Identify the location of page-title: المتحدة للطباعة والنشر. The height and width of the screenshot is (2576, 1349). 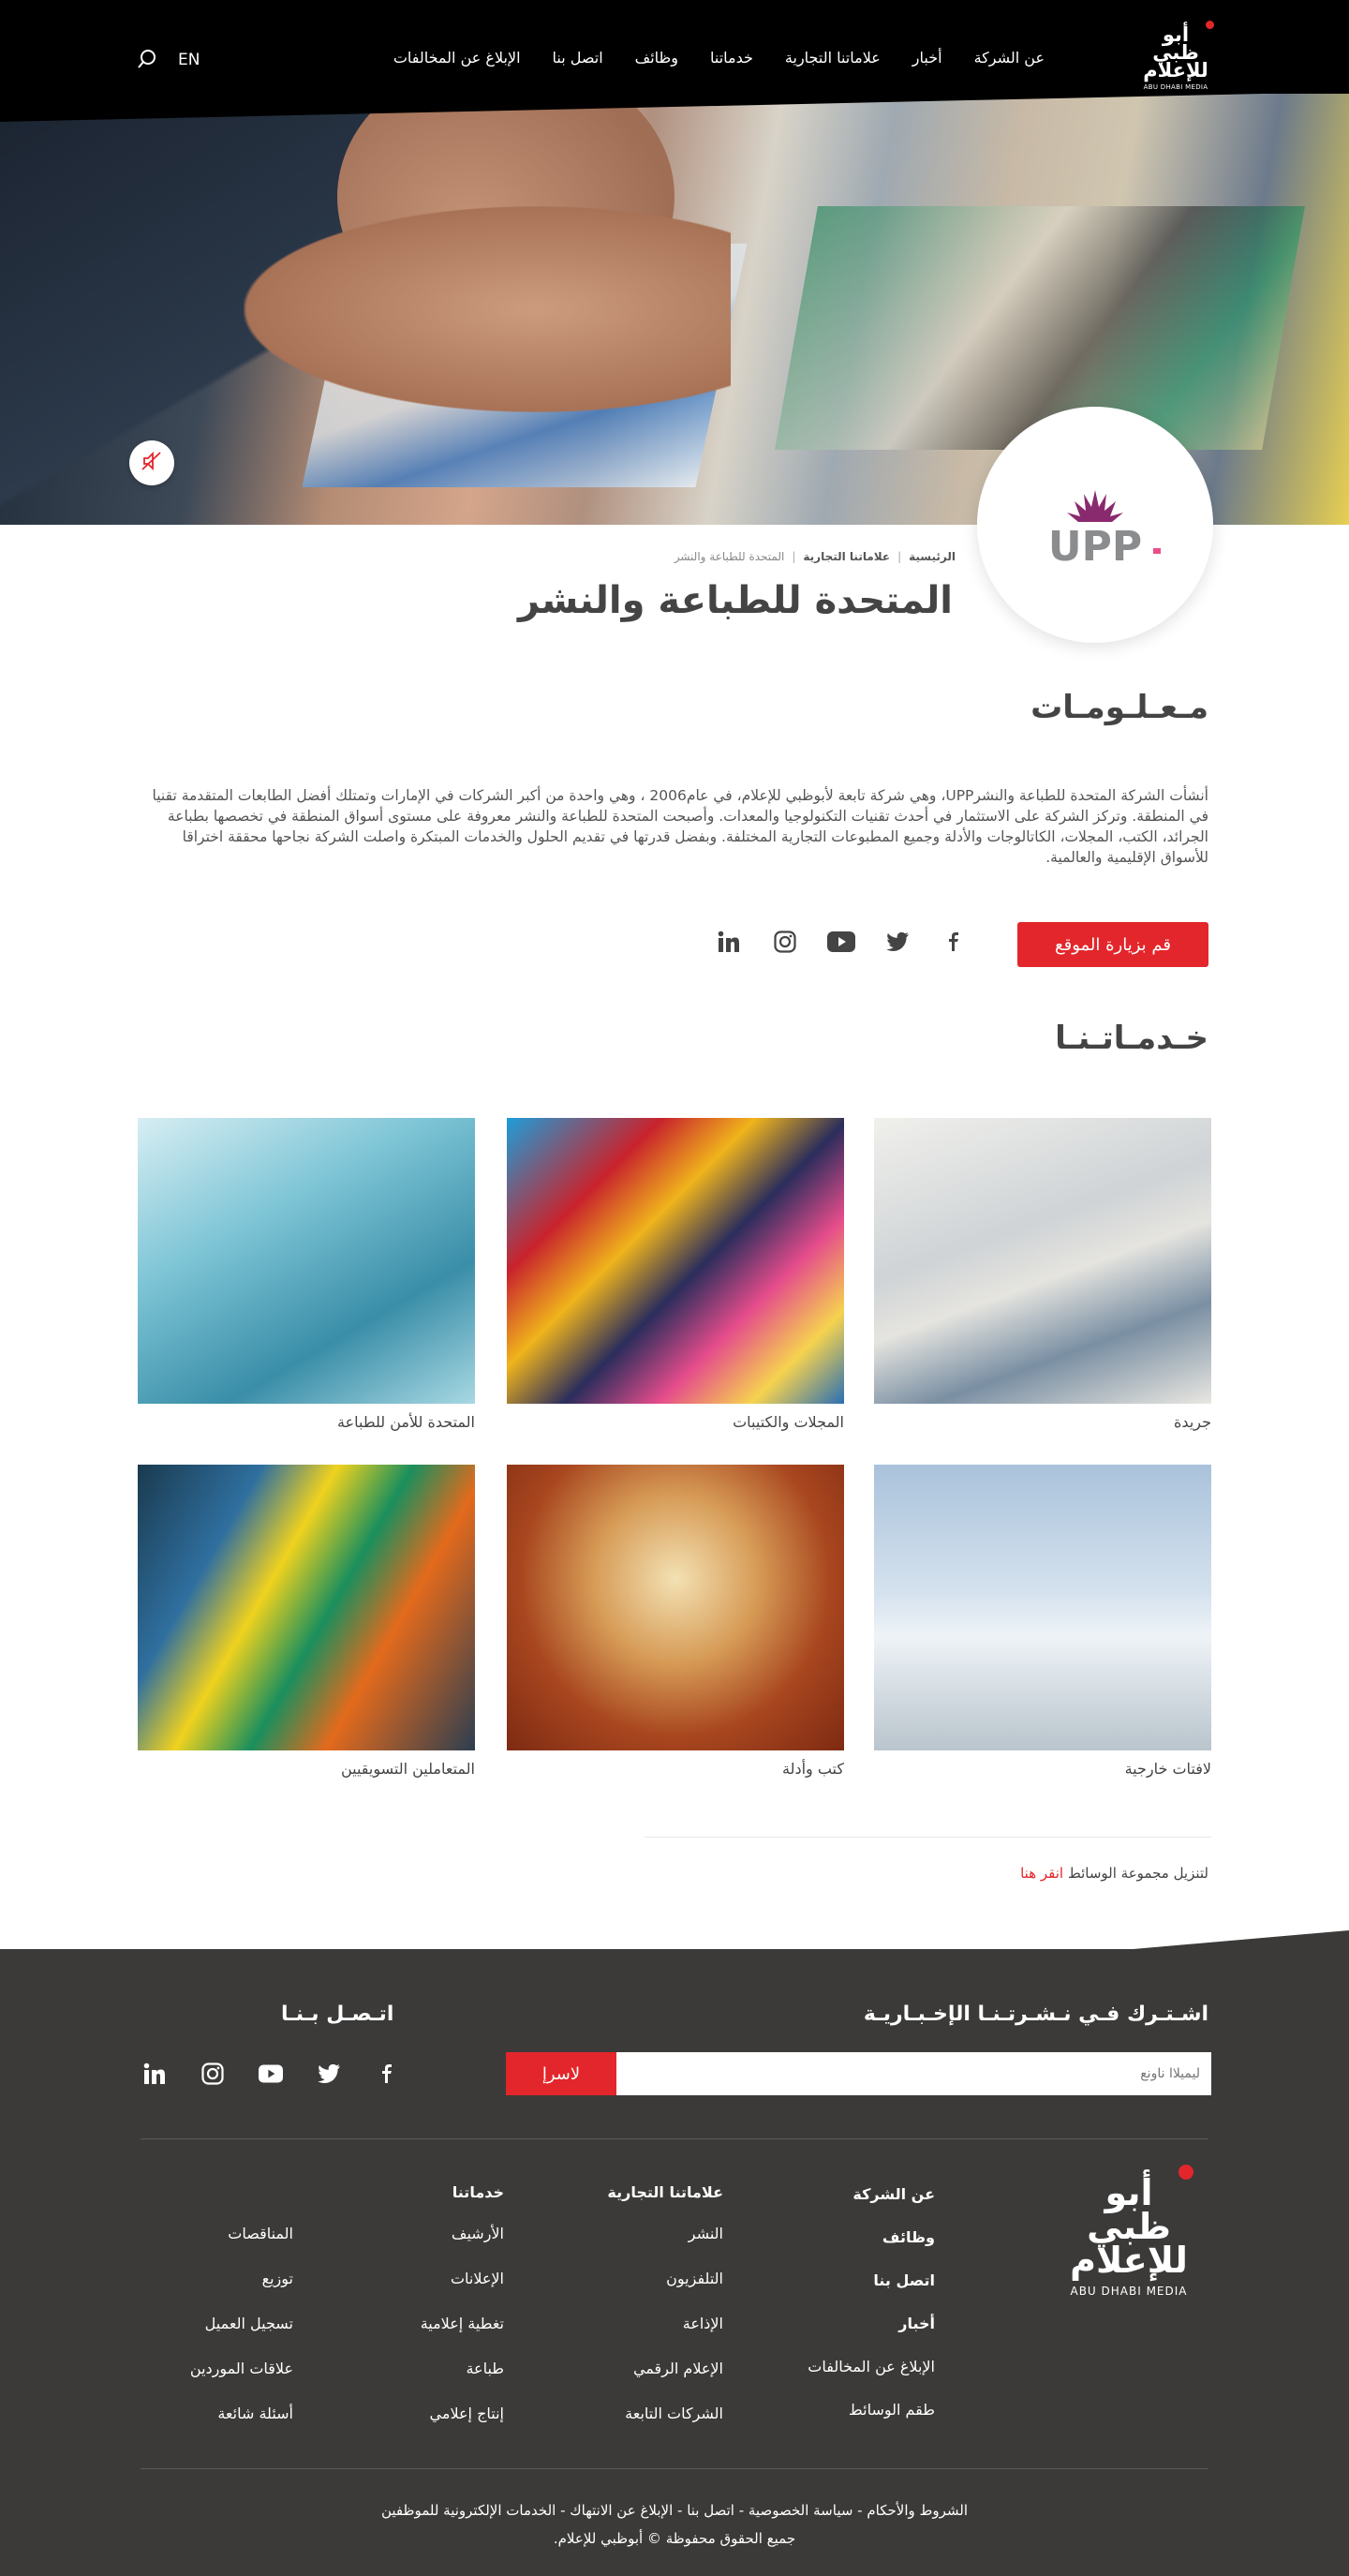
(735, 600).